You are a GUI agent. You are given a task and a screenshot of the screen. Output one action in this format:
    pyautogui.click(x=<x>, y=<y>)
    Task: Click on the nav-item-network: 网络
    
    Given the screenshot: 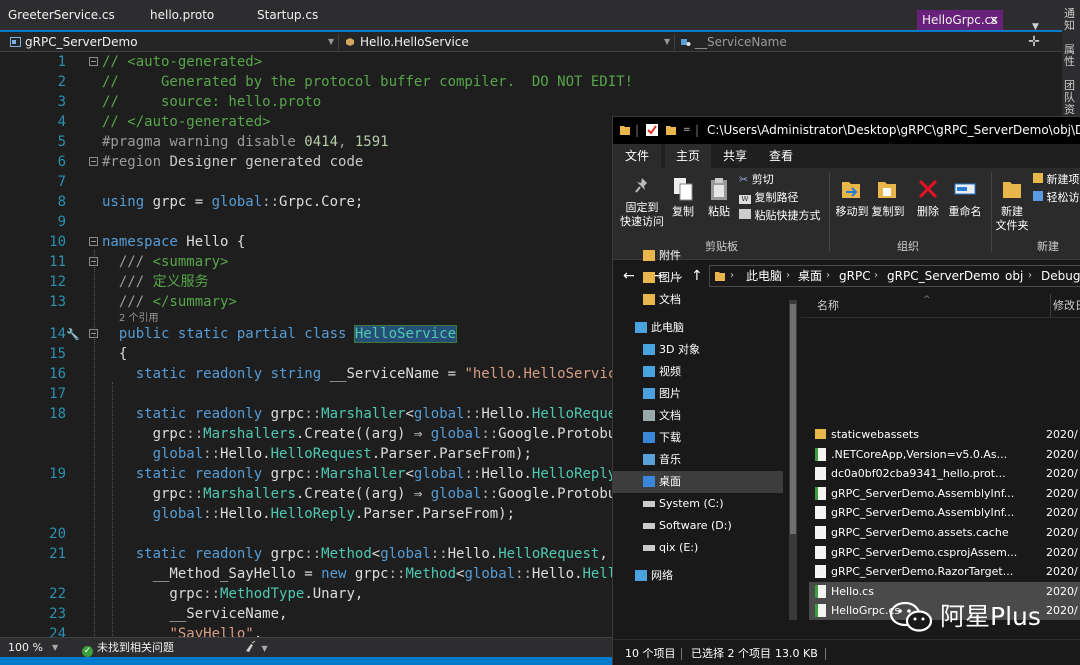 What is the action you would take?
    pyautogui.click(x=698, y=576)
    